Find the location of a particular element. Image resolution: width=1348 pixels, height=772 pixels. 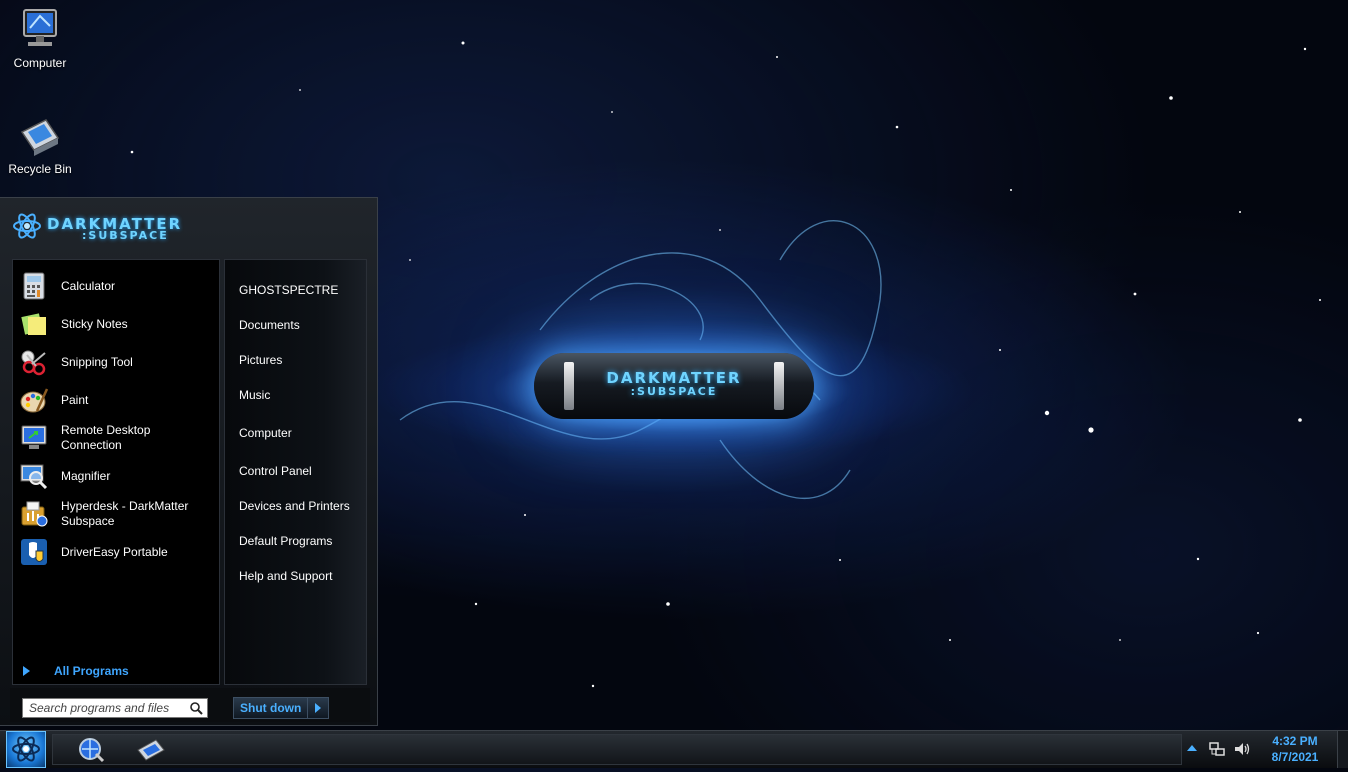

program-label: Snipping Tool is located at coordinates (97, 361).